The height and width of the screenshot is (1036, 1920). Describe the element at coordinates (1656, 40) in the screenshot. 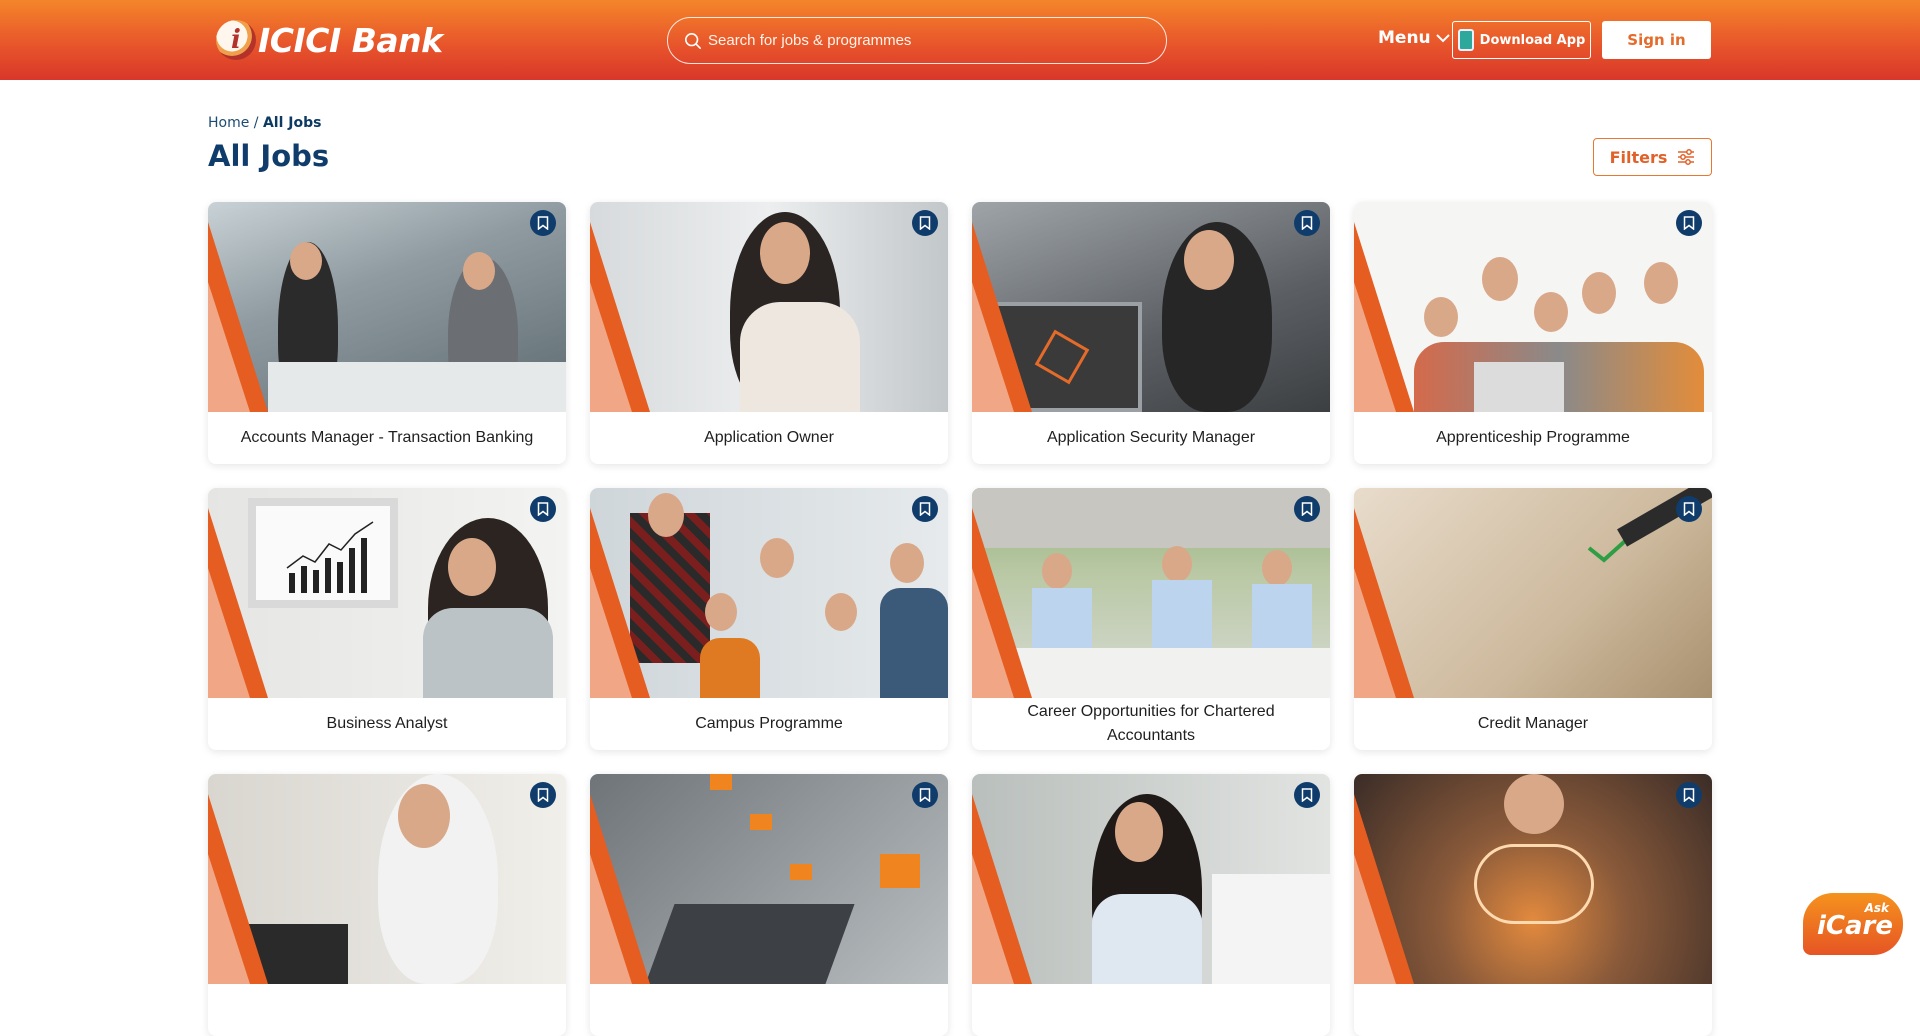

I see `sign-in-button: Sign in` at that location.